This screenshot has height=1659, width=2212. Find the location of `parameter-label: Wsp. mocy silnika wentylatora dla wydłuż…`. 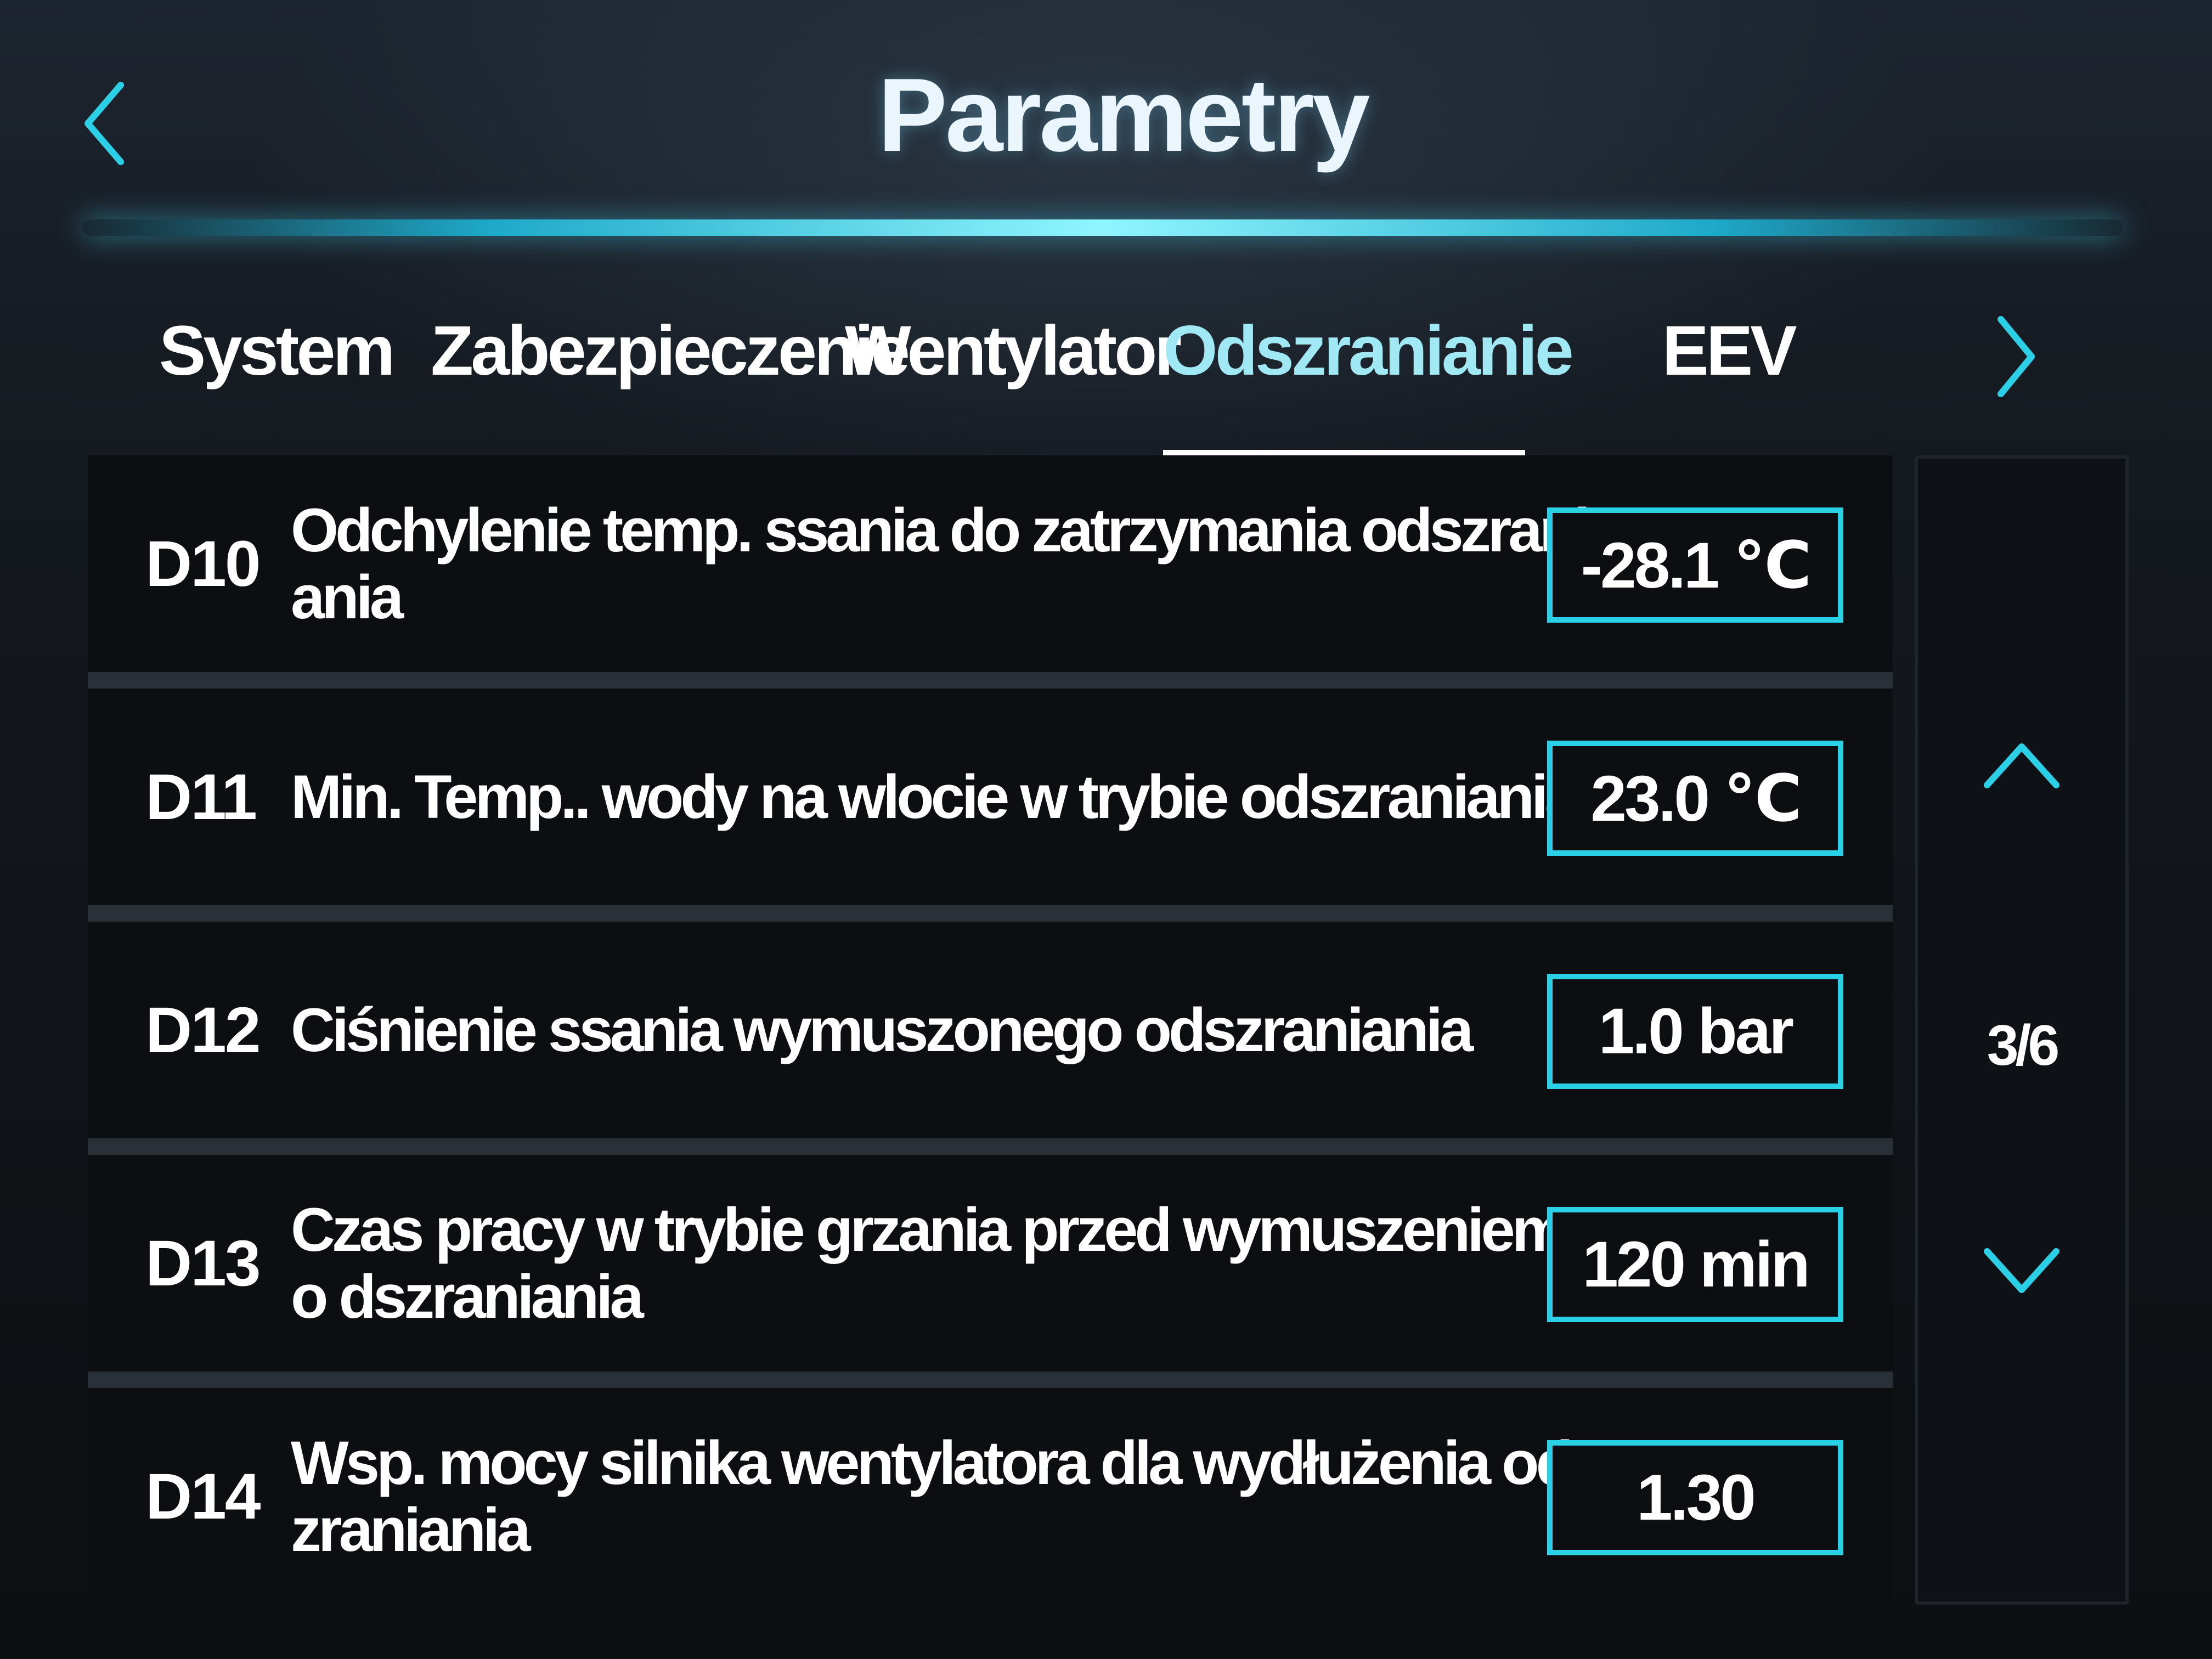

parameter-label: Wsp. mocy silnika wentylatora dla wydłuż… is located at coordinates (947, 1496).